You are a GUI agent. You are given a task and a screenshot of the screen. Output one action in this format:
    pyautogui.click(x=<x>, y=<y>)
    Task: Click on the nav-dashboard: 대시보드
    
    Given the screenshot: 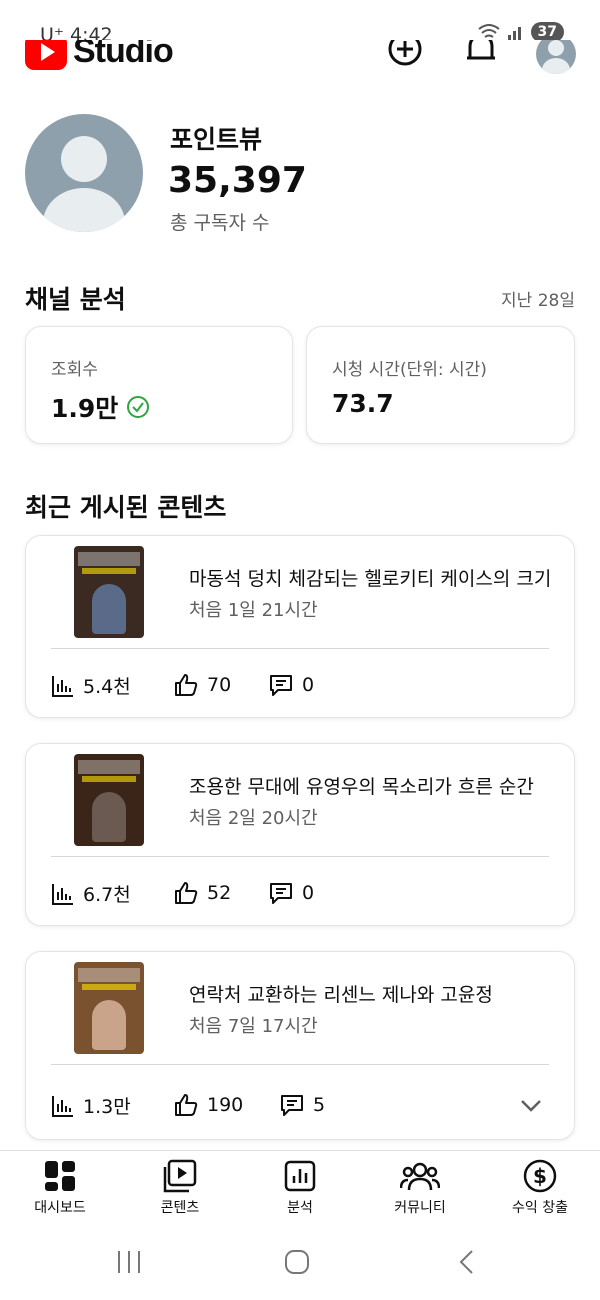 What is the action you would take?
    pyautogui.click(x=60, y=1187)
    